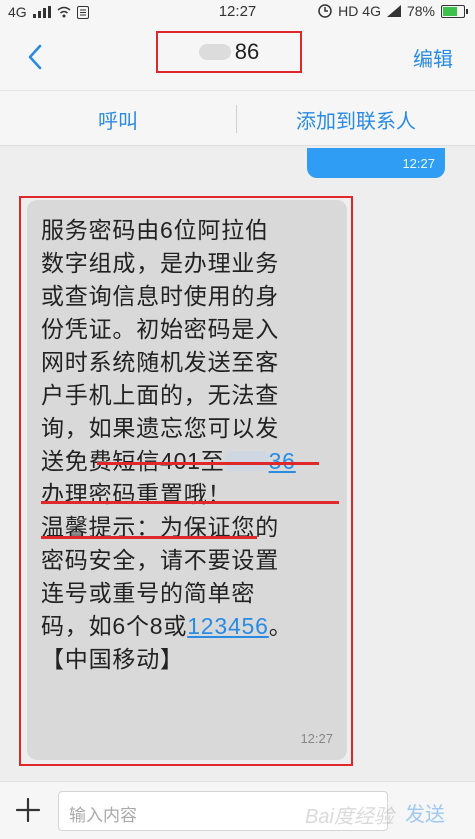  Describe the element at coordinates (282, 461) in the screenshot. I see `phone-number-suffix: 36` at that location.